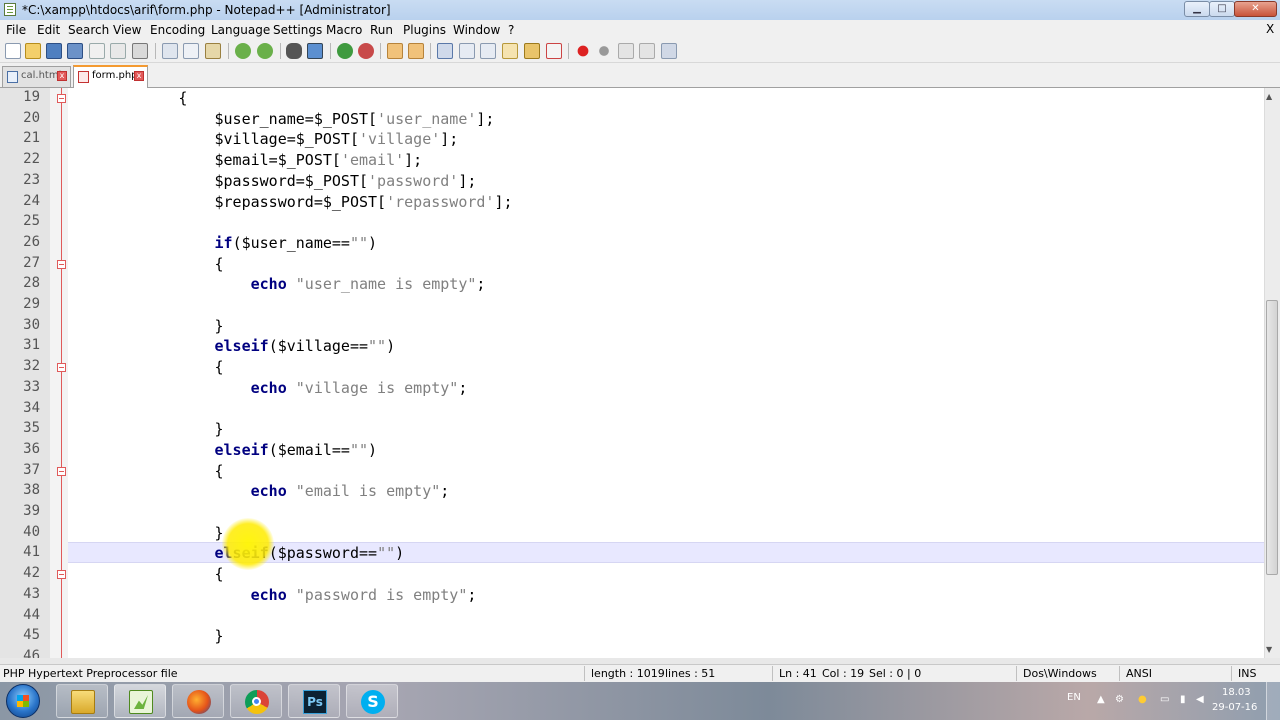 The image size is (1280, 720). What do you see at coordinates (140, 701) in the screenshot?
I see `taskbar-notepadpp` at bounding box center [140, 701].